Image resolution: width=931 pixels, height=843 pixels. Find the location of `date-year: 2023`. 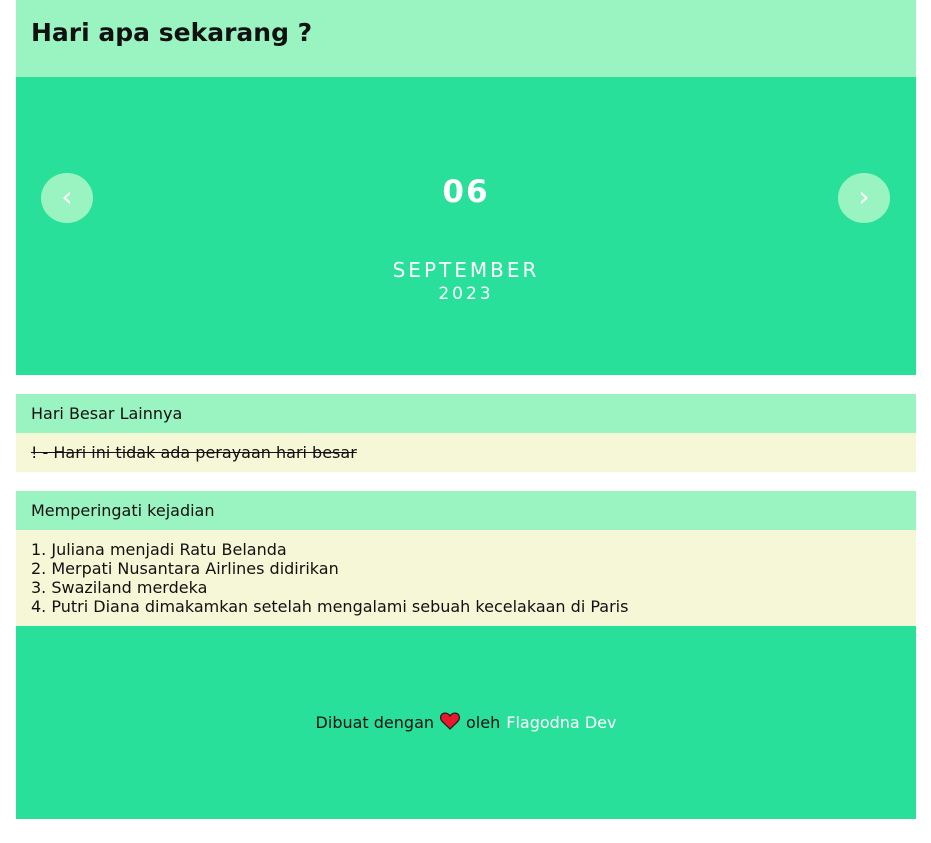

date-year: 2023 is located at coordinates (466, 294).